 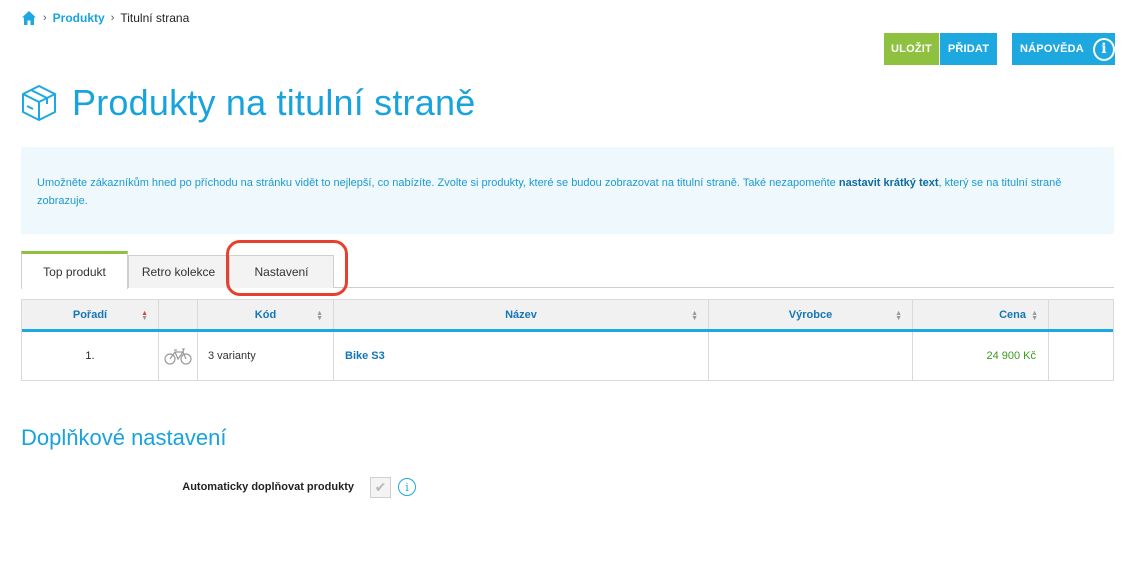 What do you see at coordinates (29, 18) in the screenshot?
I see `home-icon` at bounding box center [29, 18].